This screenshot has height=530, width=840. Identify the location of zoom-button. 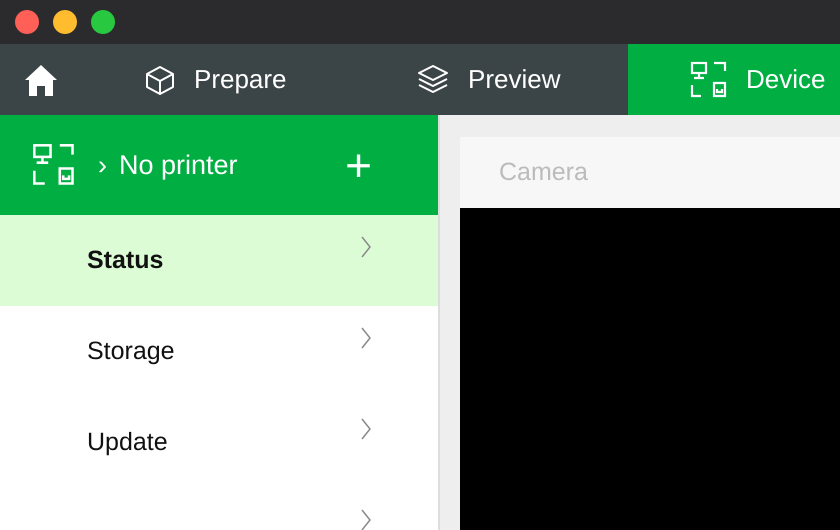
(103, 22).